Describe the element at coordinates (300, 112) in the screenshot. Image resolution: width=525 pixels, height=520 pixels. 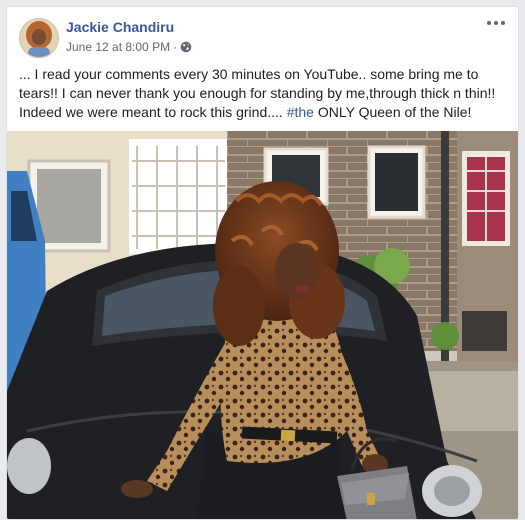
I see `hashtag-link: #the` at that location.